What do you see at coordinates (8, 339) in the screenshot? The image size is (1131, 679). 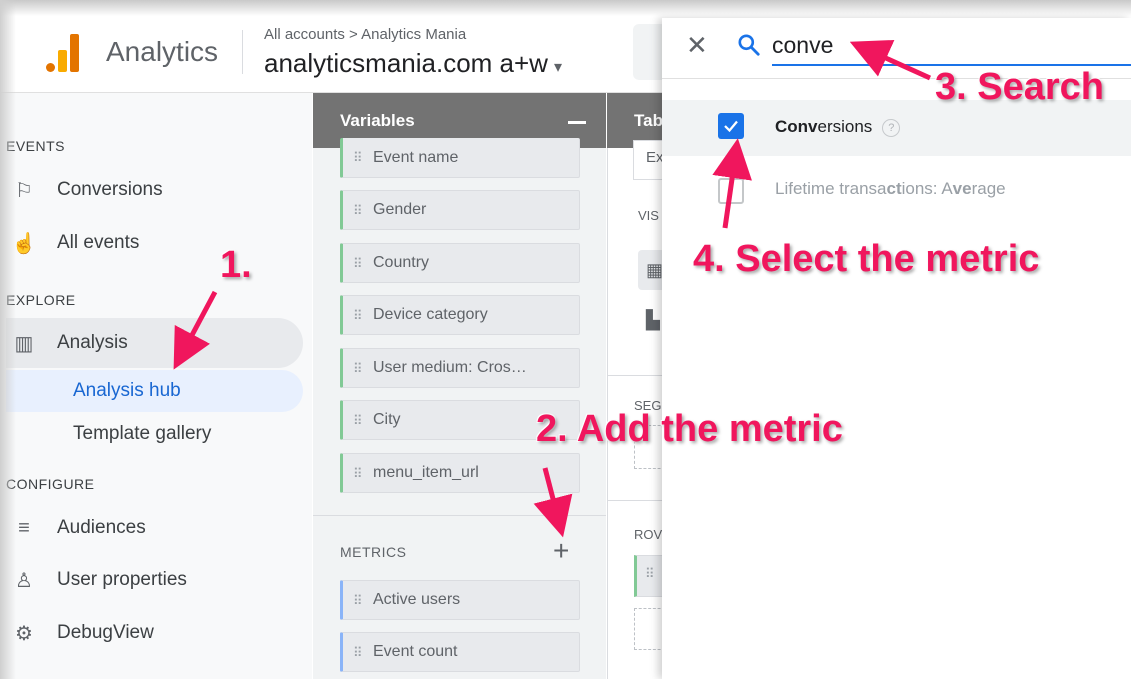 I see `screenshot-shadow-left` at bounding box center [8, 339].